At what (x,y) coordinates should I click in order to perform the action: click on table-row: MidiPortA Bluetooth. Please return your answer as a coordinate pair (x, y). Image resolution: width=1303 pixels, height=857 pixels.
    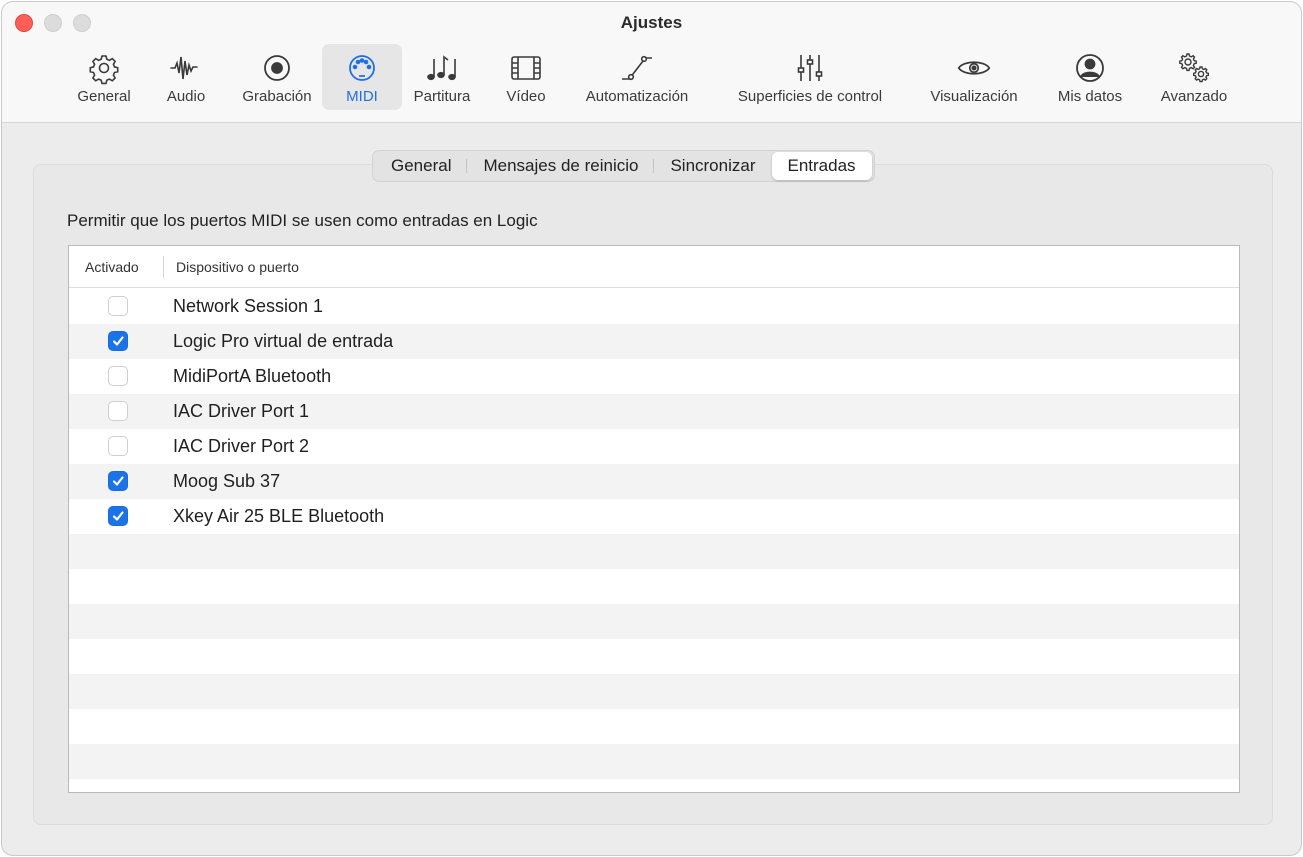
    Looking at the image, I should click on (654, 376).